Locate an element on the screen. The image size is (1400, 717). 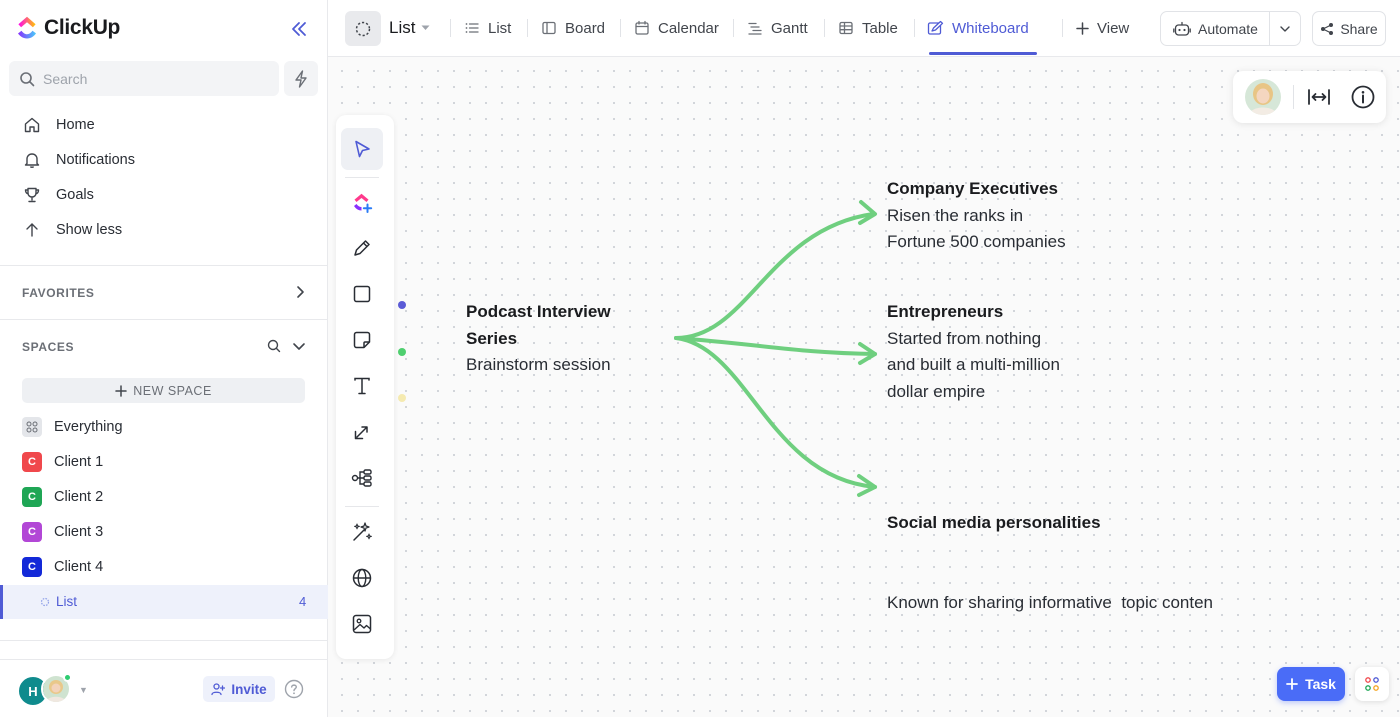
tab-table: Table is located at coordinates (868, 28).